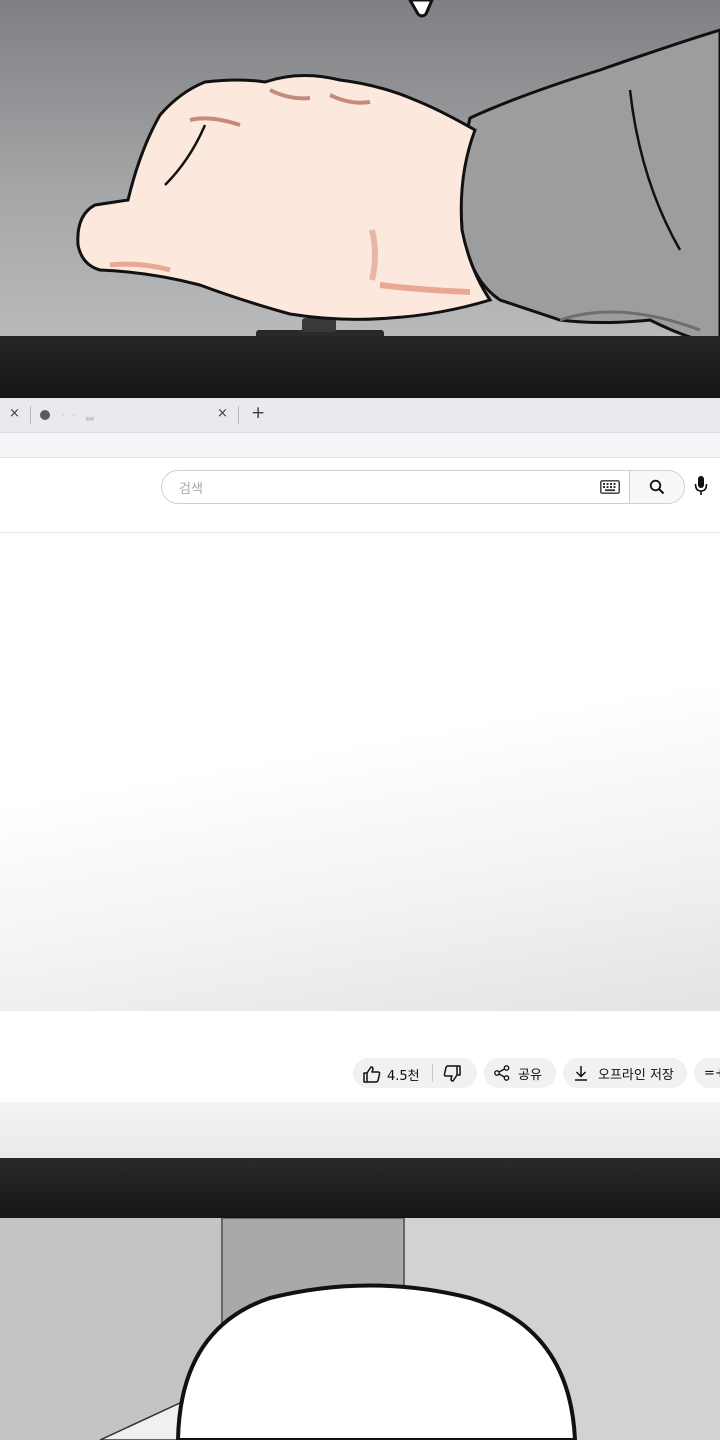  What do you see at coordinates (258, 413) in the screenshot?
I see `new-tab-button: +` at bounding box center [258, 413].